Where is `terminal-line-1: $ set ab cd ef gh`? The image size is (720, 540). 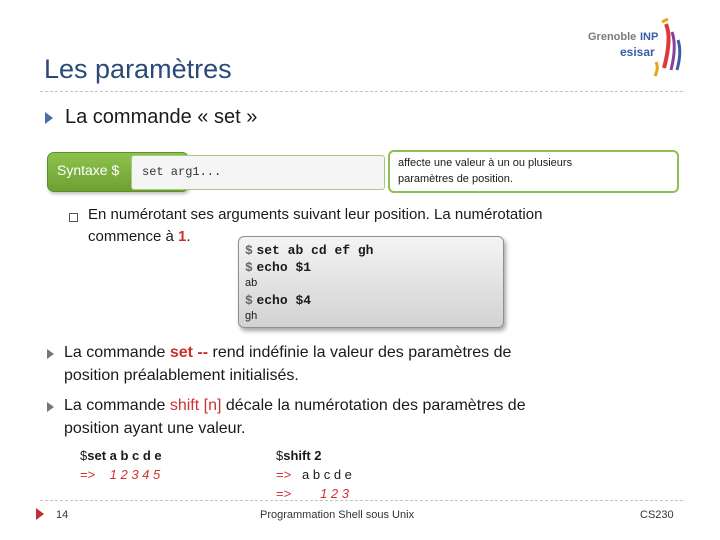
terminal-line-1: $ set ab cd ef gh is located at coordinates (309, 250).